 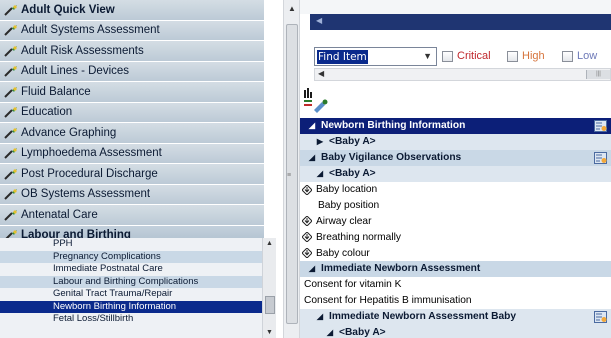 I want to click on grid-row-label: Baby colour, so click(x=343, y=253).